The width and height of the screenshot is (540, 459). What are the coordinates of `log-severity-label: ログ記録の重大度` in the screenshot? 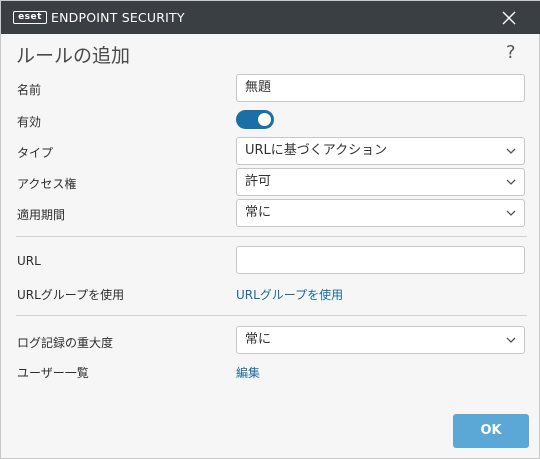 It's located at (65, 343).